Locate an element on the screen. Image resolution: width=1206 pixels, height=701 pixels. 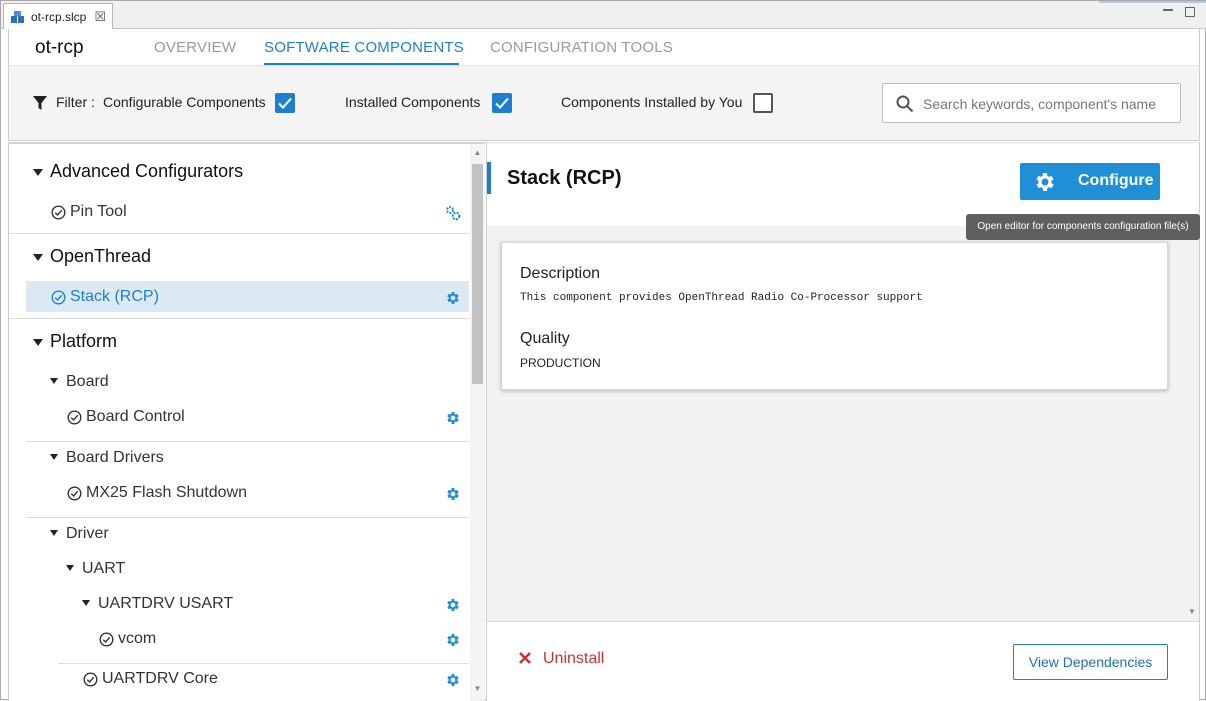
close-icon is located at coordinates (525, 658).